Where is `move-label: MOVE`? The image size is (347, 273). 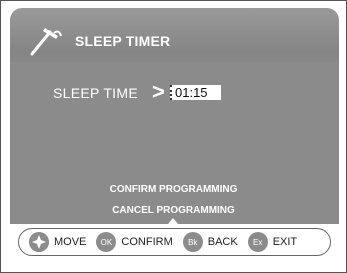 move-label: MOVE is located at coordinates (70, 242).